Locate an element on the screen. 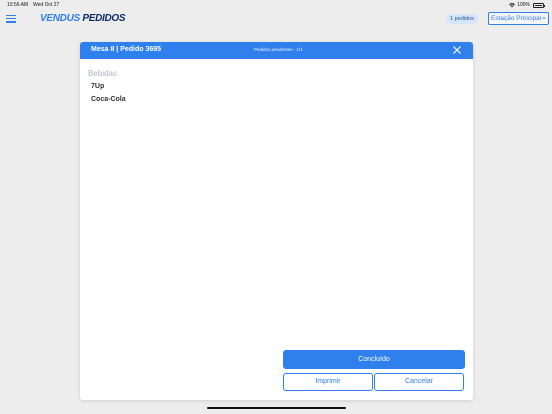  station-select: Estação Principal is located at coordinates (518, 18).